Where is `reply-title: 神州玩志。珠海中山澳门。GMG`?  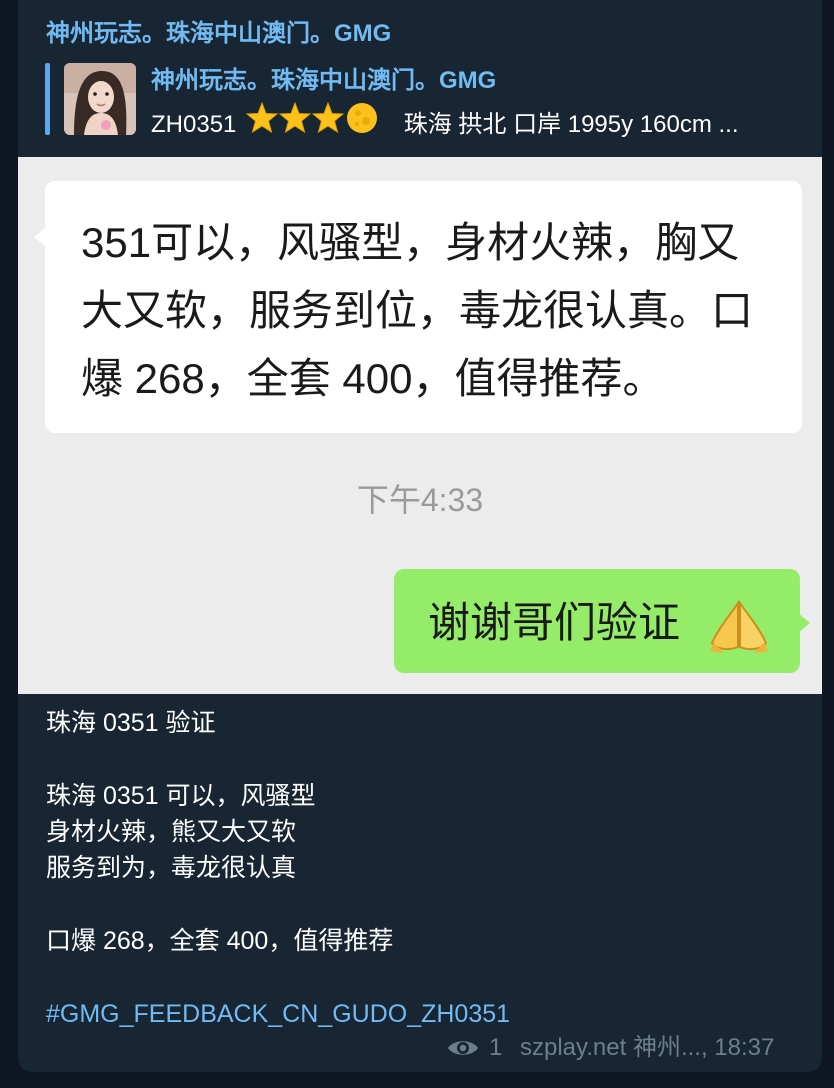
reply-title: 神州玩志。珠海中山澳门。GMG is located at coordinates (324, 80).